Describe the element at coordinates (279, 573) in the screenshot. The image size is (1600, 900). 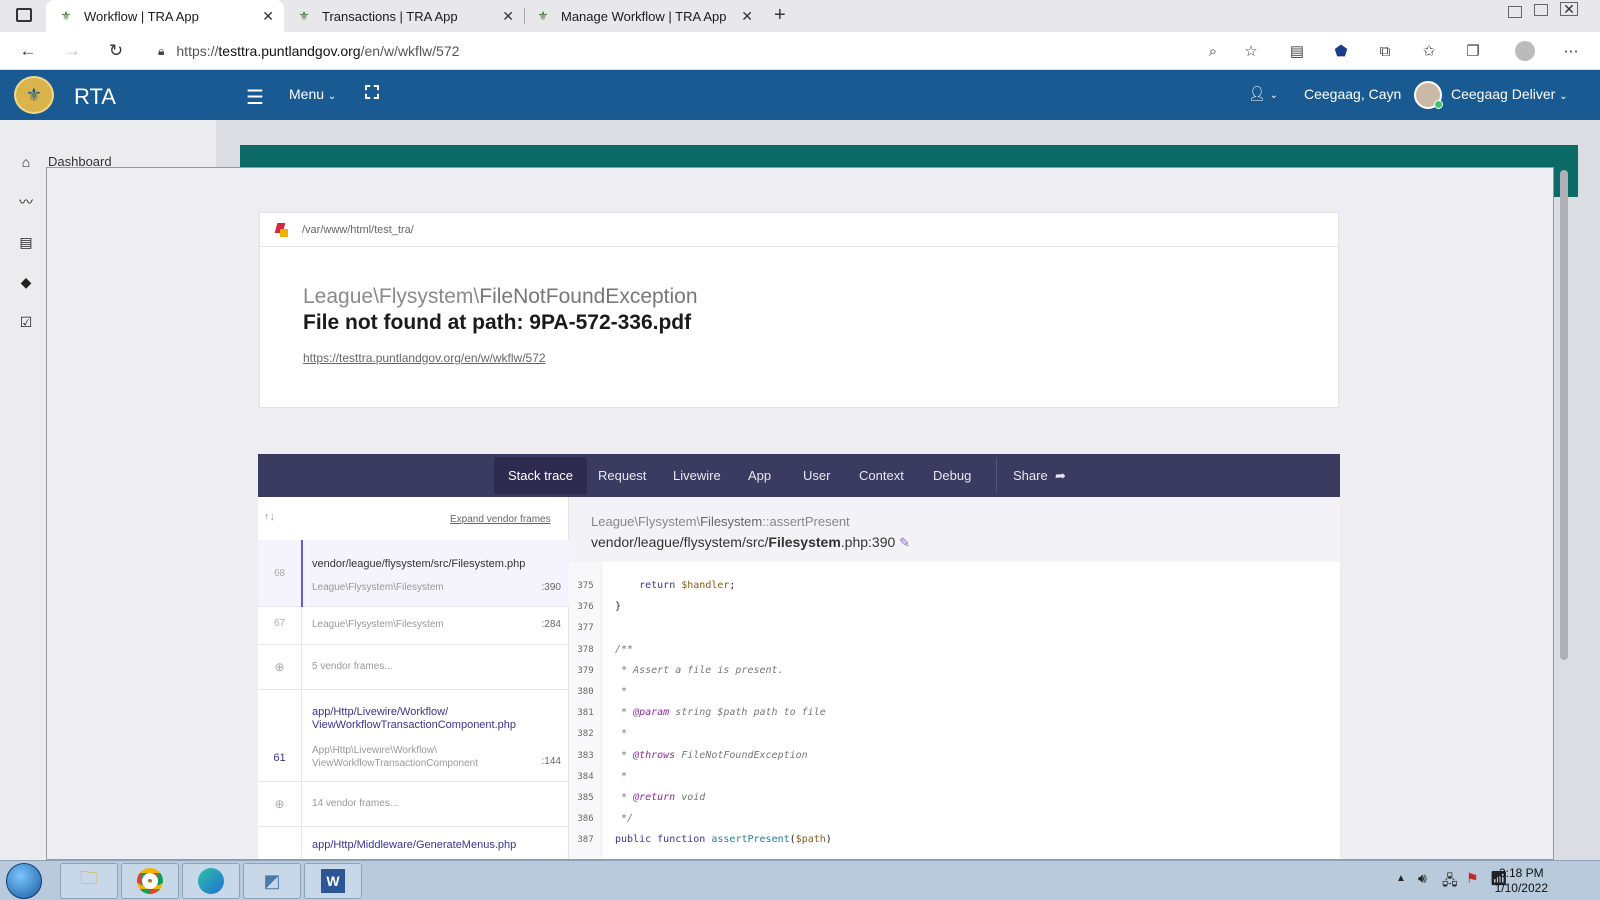
I see `frame-number: 68` at that location.